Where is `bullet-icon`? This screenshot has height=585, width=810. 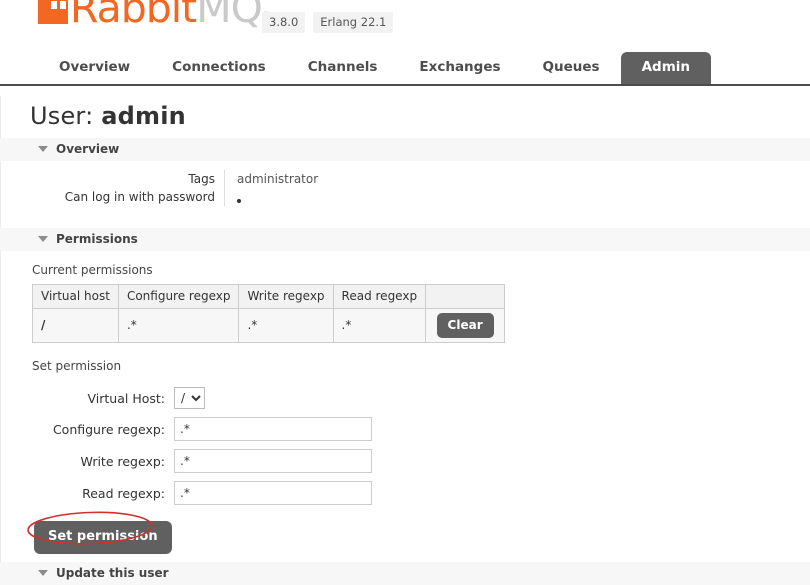 bullet-icon is located at coordinates (239, 200).